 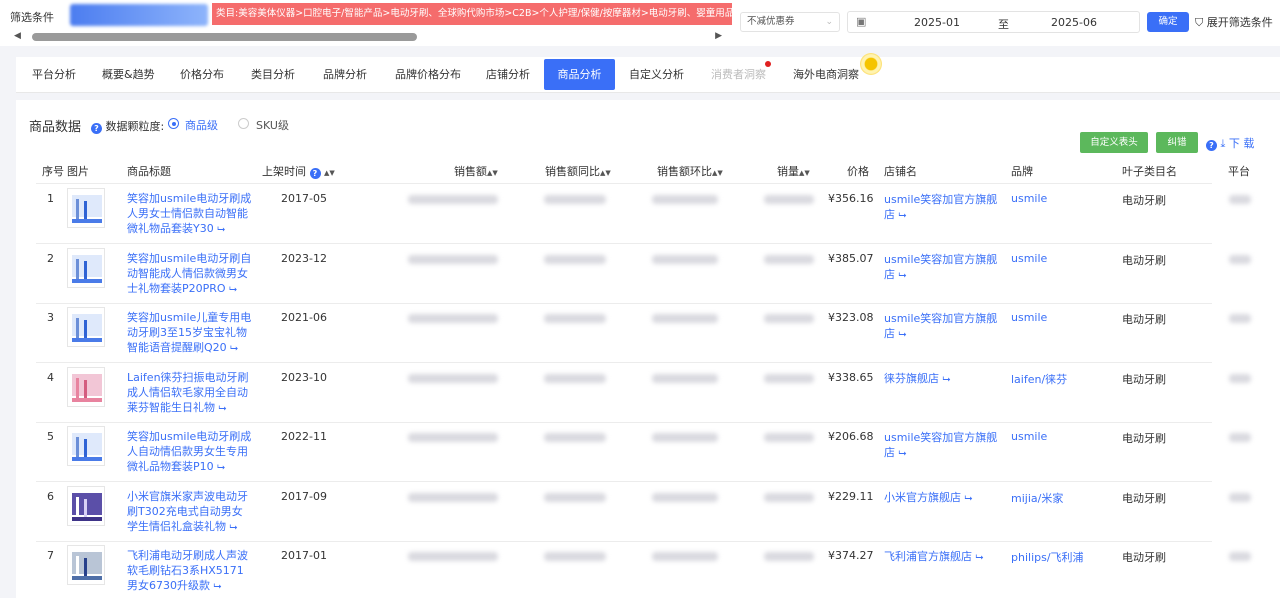 What do you see at coordinates (190, 452) in the screenshot?
I see `product-title-link: 笑容加usmile电动牙刷成人自动情侣款男女生专用微礼品物套装P10 ⮡` at bounding box center [190, 452].